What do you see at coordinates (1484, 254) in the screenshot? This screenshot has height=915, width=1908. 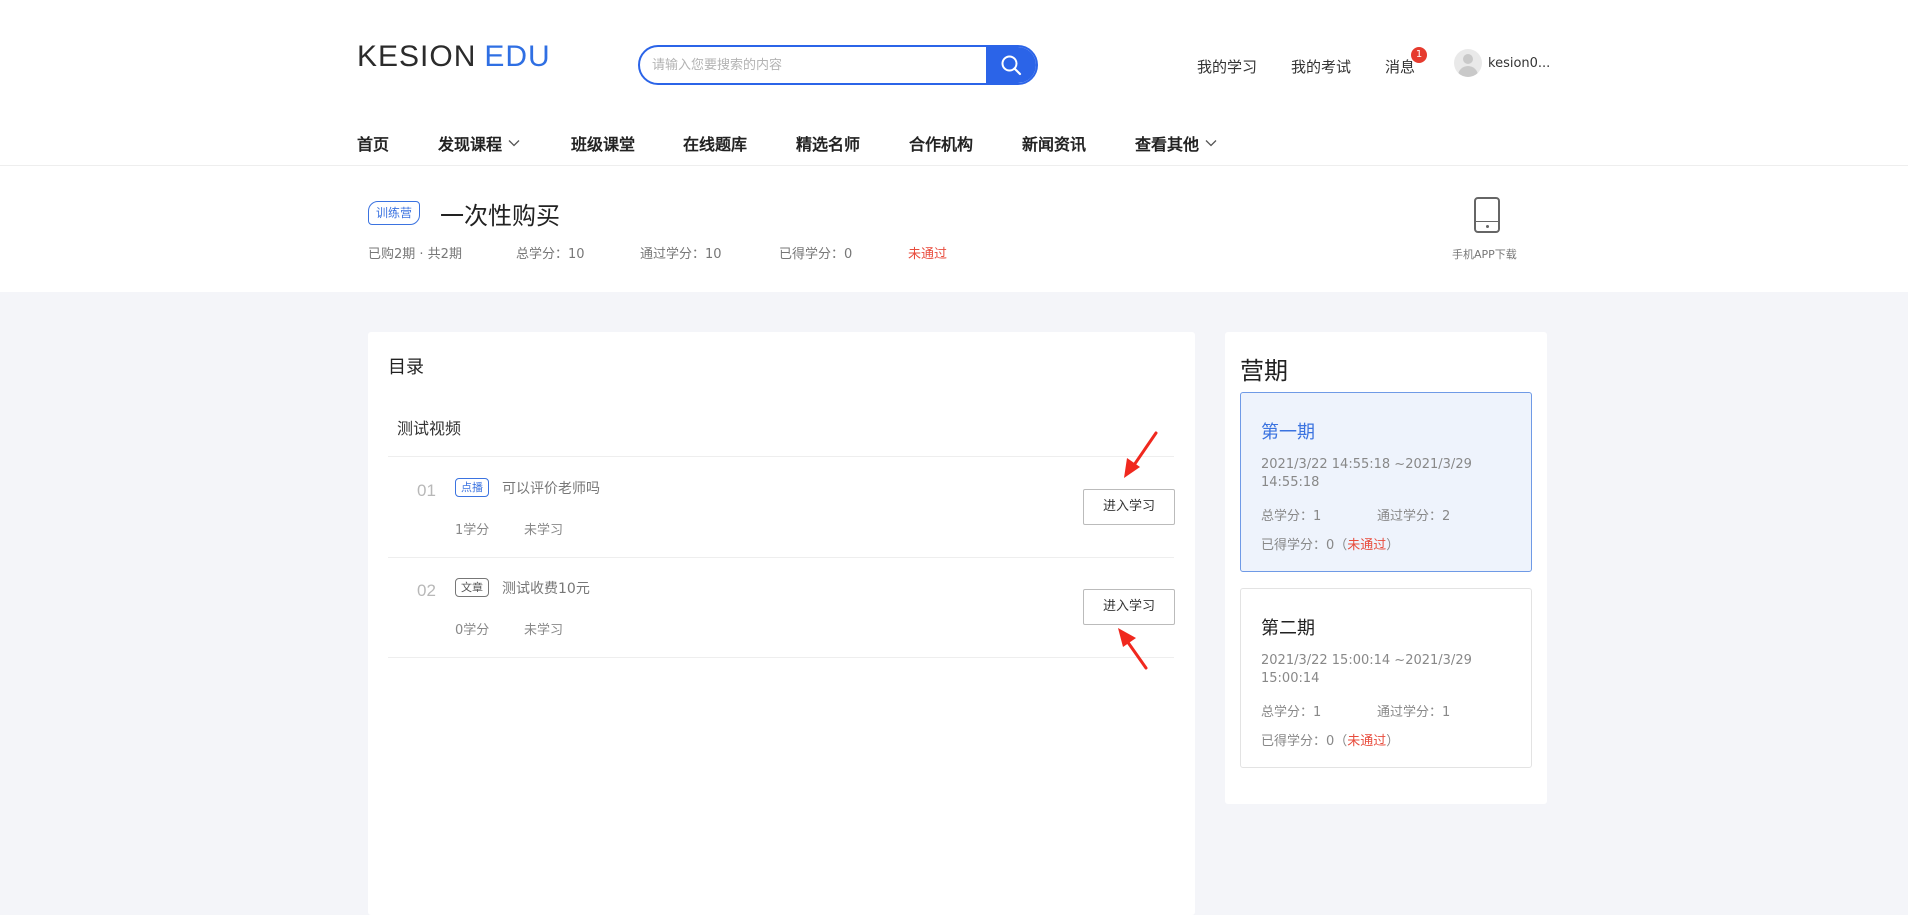 I see `app-download-link: 手机APP下载` at bounding box center [1484, 254].